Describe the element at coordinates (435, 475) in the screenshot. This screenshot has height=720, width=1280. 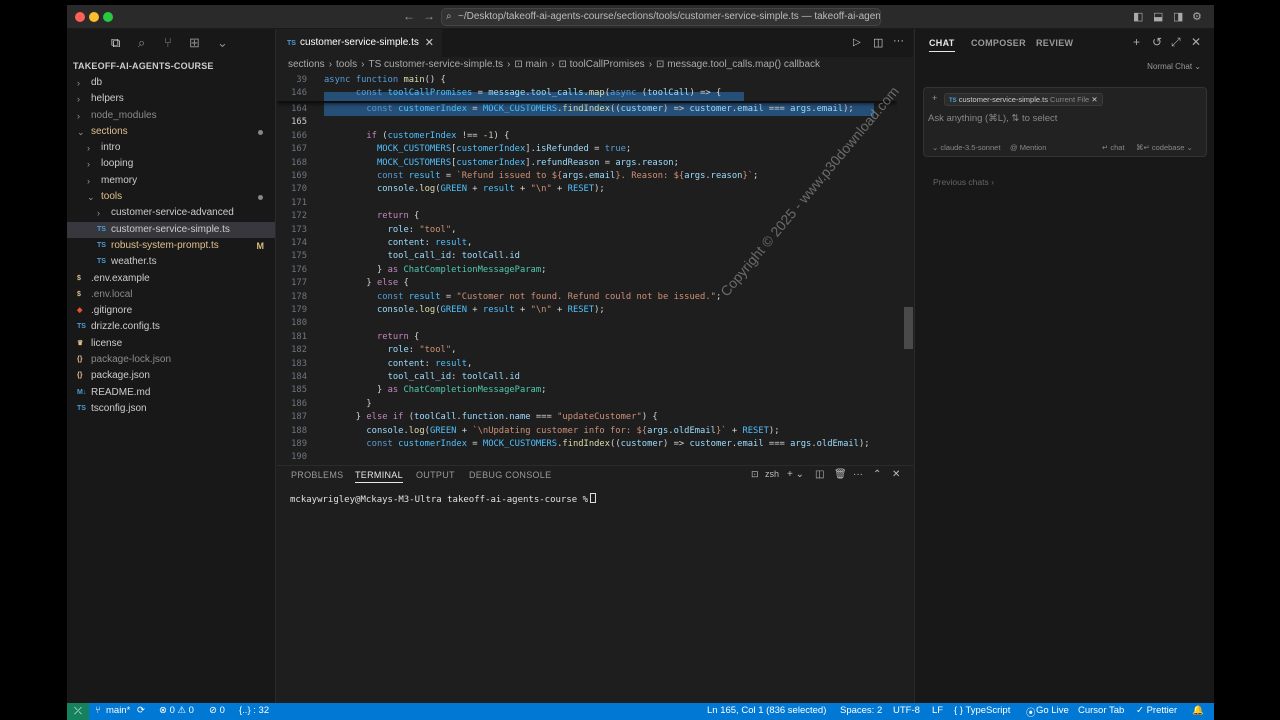
I see `tab-output: OUTPUT` at that location.